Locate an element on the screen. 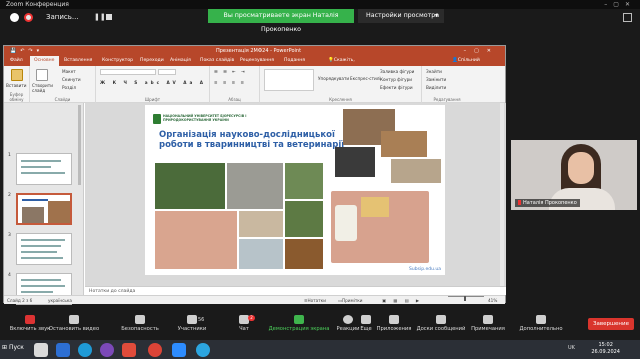  ppt-window-title: Презентація 2МФ24 - PowerPoint is located at coordinates (259, 51).